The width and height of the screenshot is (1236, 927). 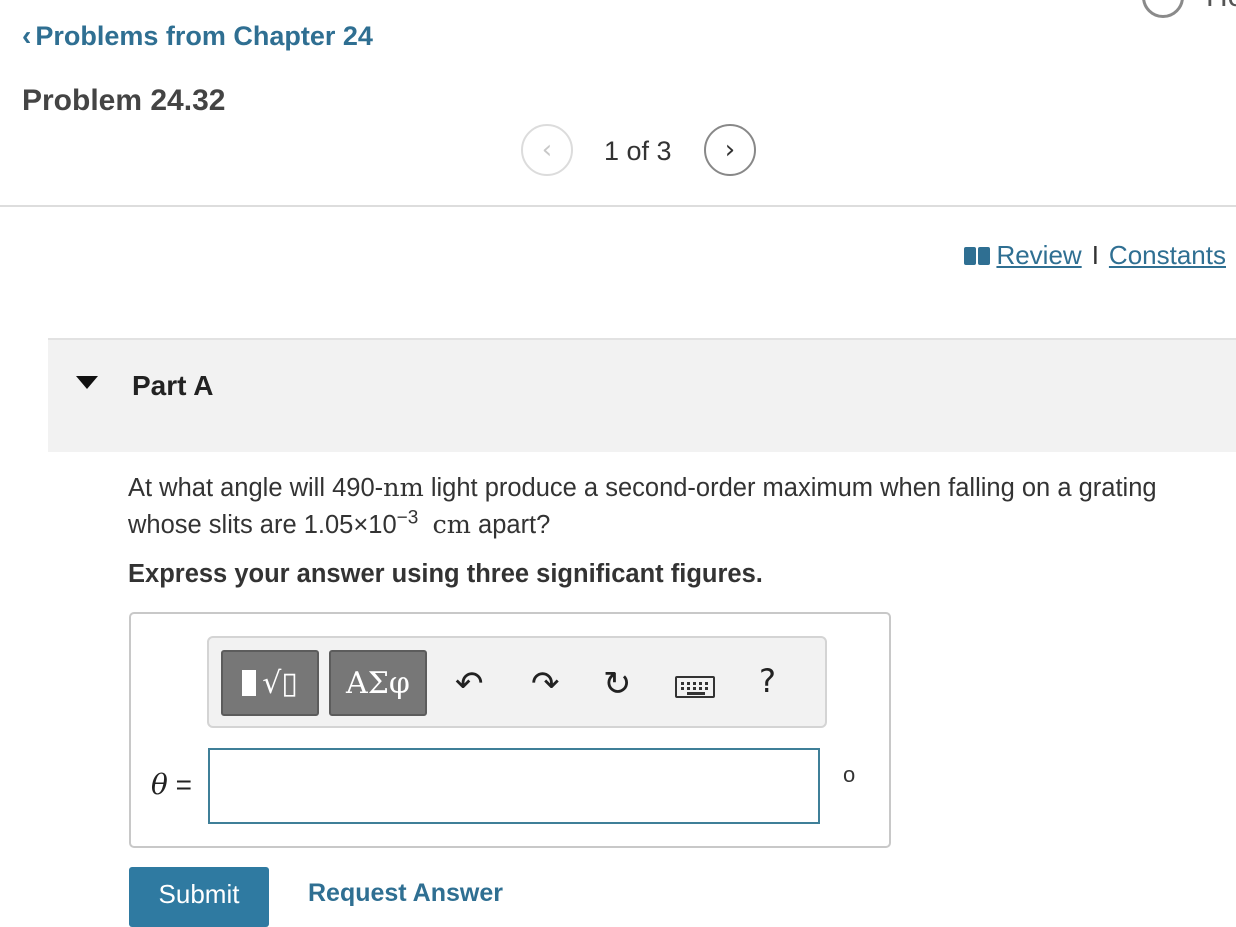 What do you see at coordinates (378, 683) in the screenshot?
I see `greek-symbols-button: ΑΣφ` at bounding box center [378, 683].